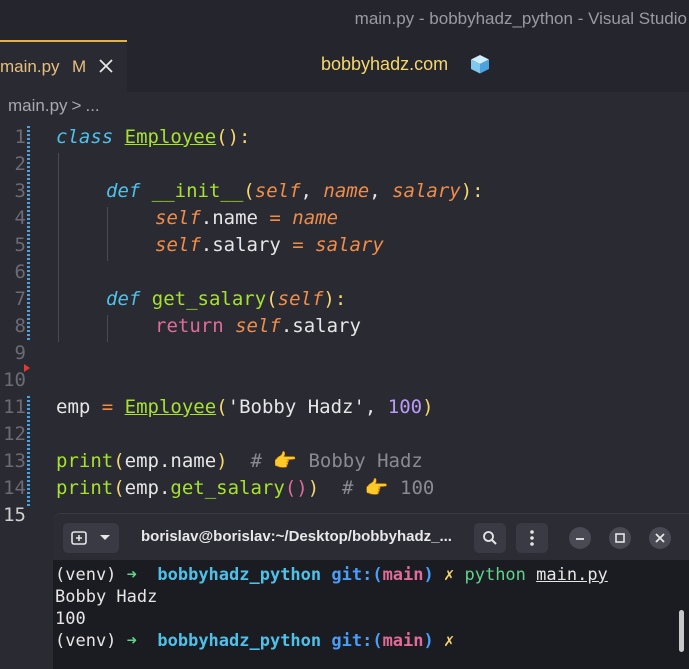 The image size is (689, 669). What do you see at coordinates (14, 515) in the screenshot?
I see `line-number: 15` at bounding box center [14, 515].